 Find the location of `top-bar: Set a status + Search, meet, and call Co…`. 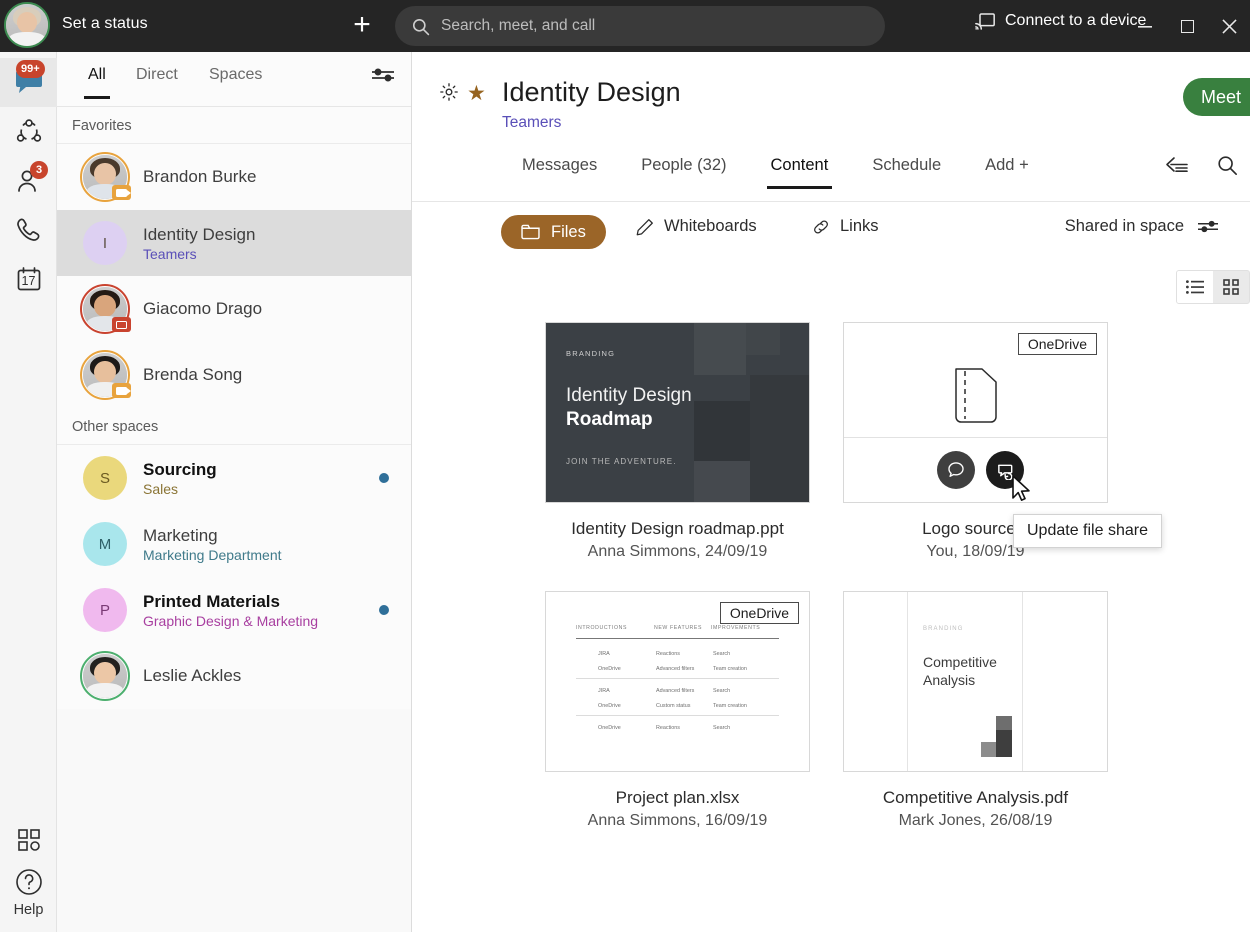

top-bar: Set a status + Search, meet, and call Co… is located at coordinates (625, 26).